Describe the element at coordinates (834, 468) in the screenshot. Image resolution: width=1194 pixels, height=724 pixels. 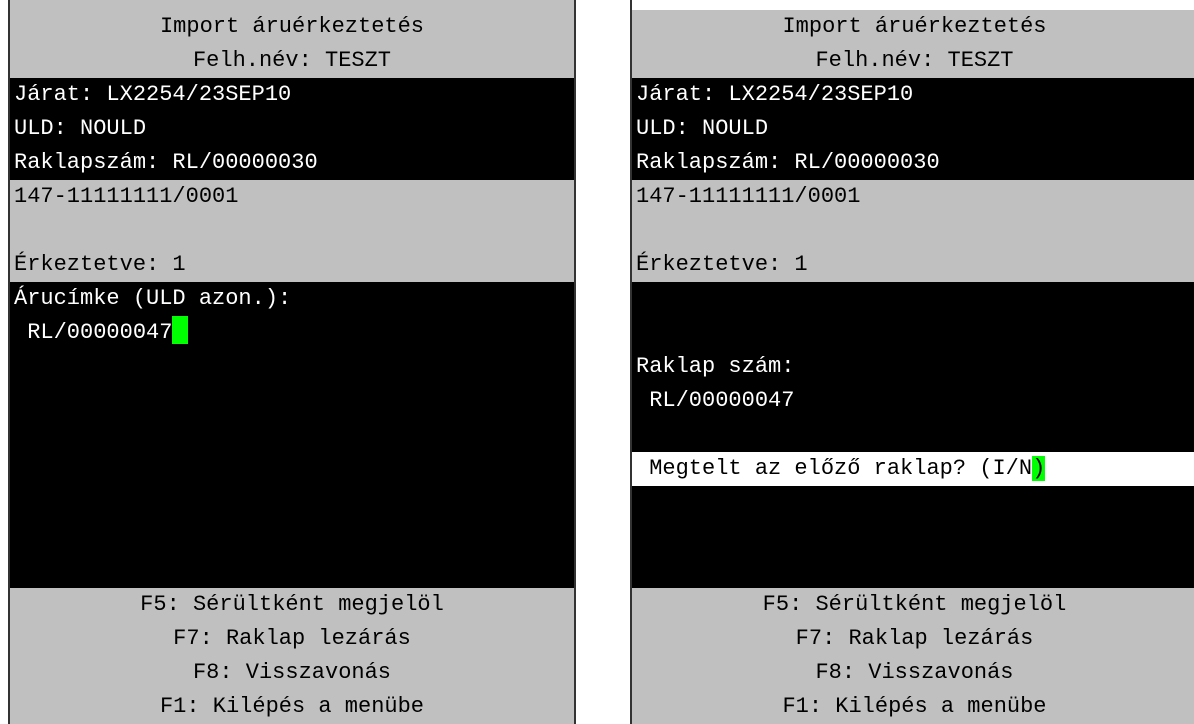
I see `confirm-prompt-text: Megtelt az előző raklap? (I/N` at that location.